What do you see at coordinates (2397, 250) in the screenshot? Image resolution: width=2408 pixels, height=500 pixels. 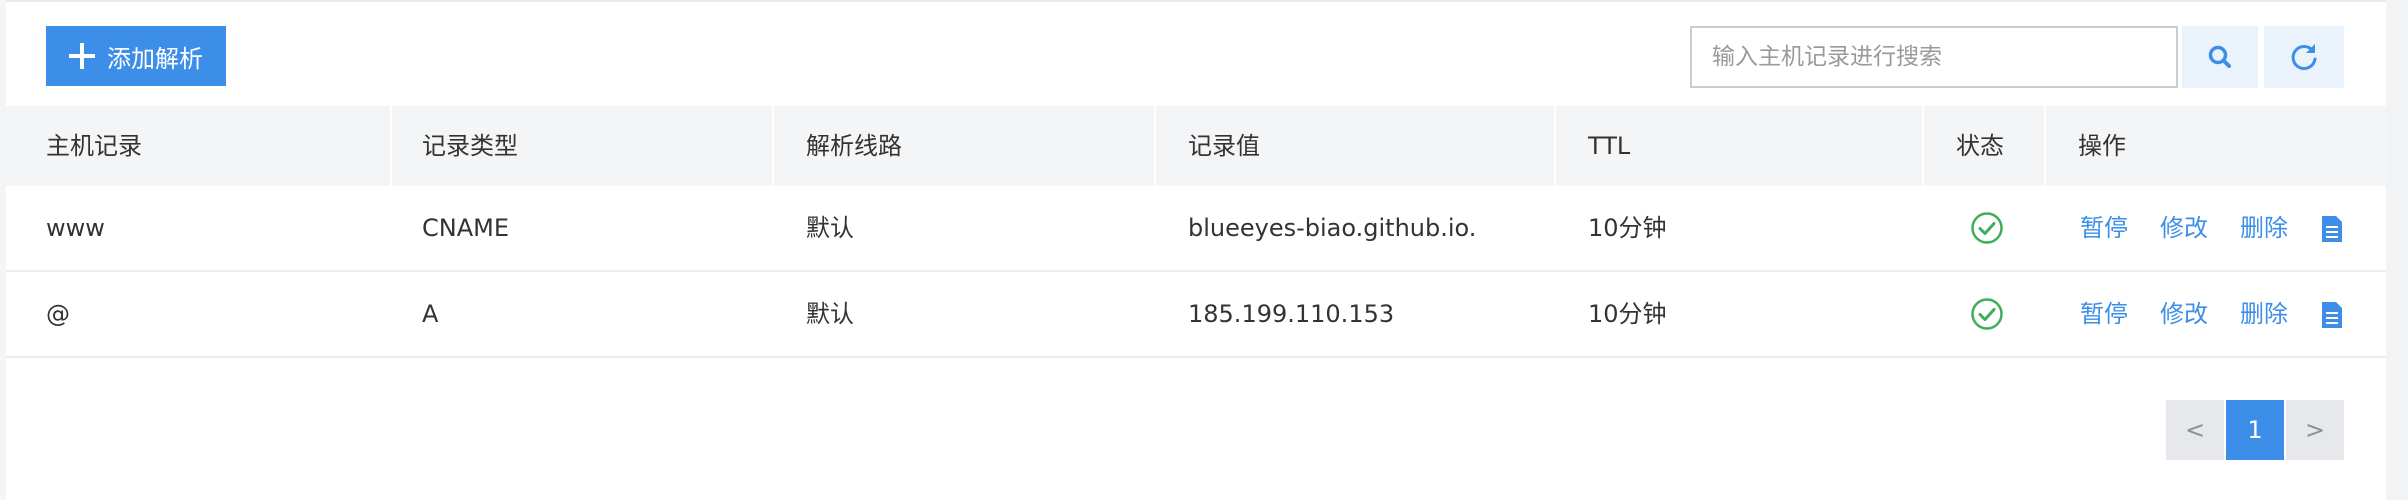 I see `scrollbar-gutter` at bounding box center [2397, 250].